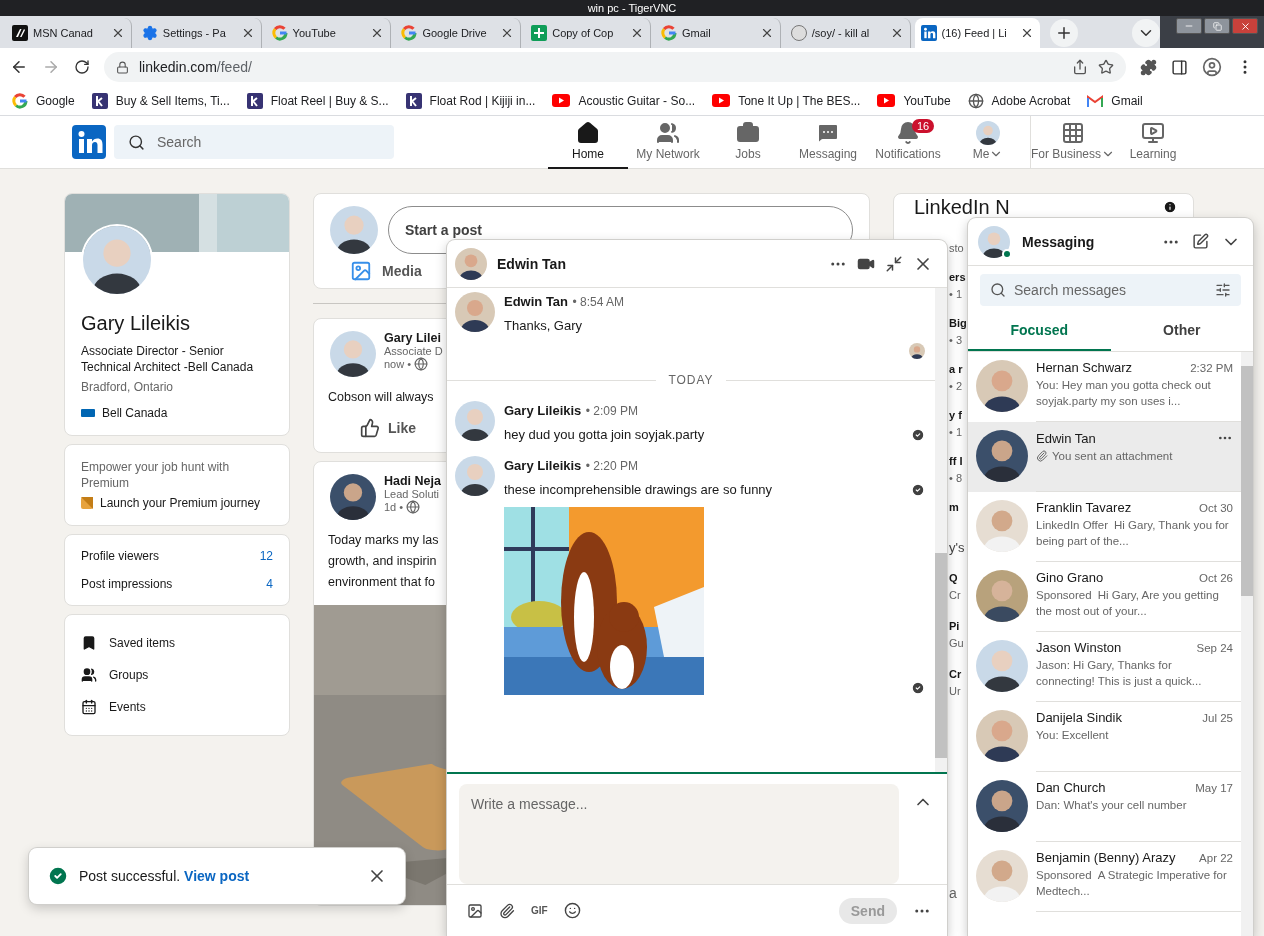 This screenshot has width=1264, height=936. I want to click on side-panel-icon, so click(1179, 67).